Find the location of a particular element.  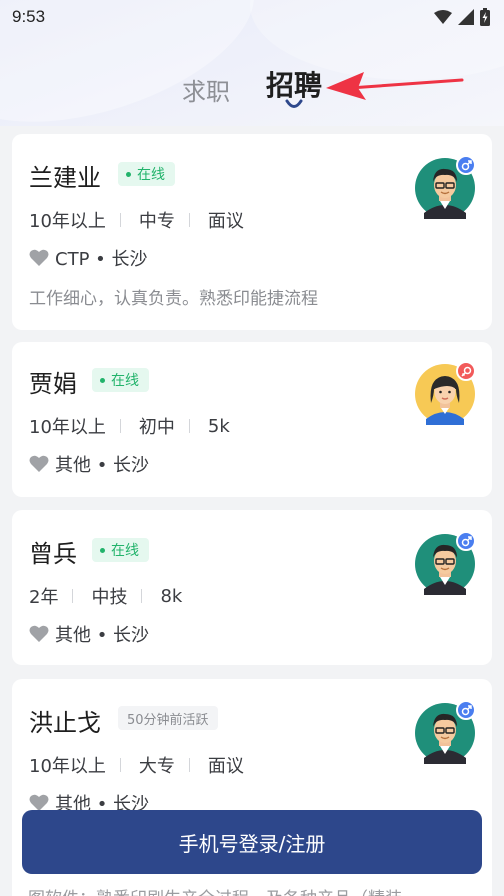

candidate-meta: 2年 中技 8k is located at coordinates (105, 596).